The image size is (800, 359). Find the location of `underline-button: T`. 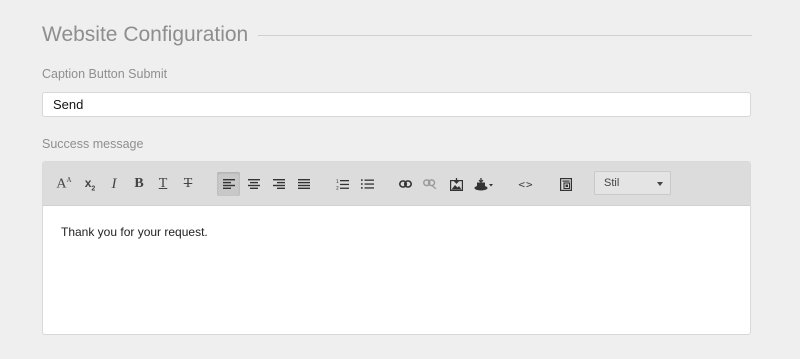

underline-button: T is located at coordinates (163, 184).